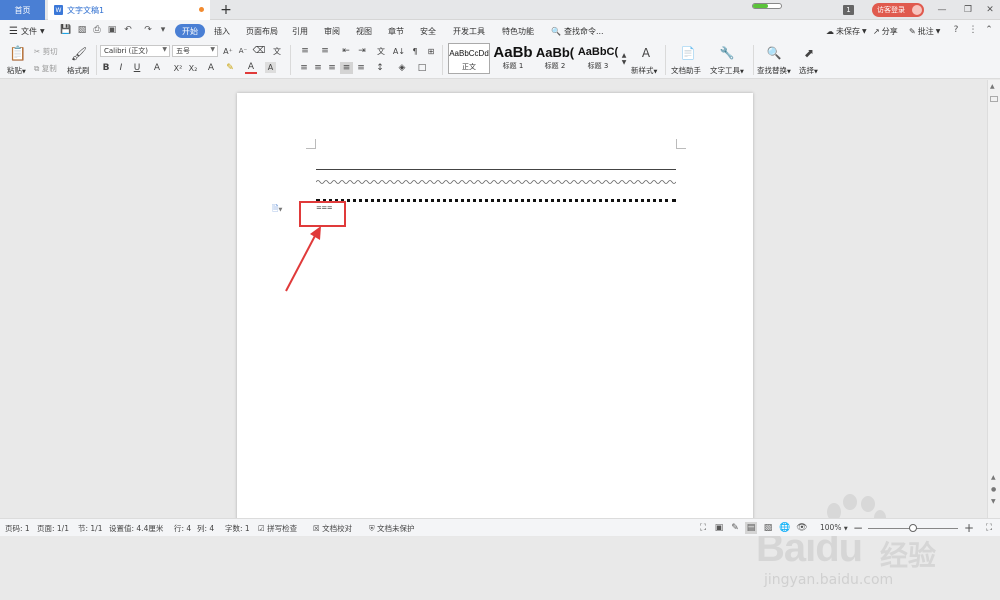 Image resolution: width=1000 pixels, height=600 pixels. Describe the element at coordinates (973, 30) in the screenshot. I see `more-icon: ⋮` at that location.